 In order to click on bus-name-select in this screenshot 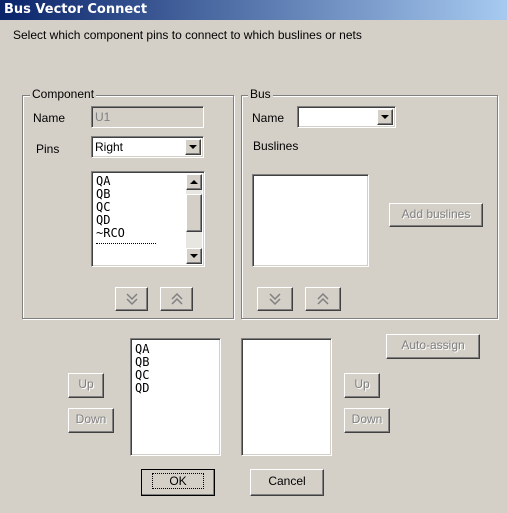, I will do `click(346, 117)`.